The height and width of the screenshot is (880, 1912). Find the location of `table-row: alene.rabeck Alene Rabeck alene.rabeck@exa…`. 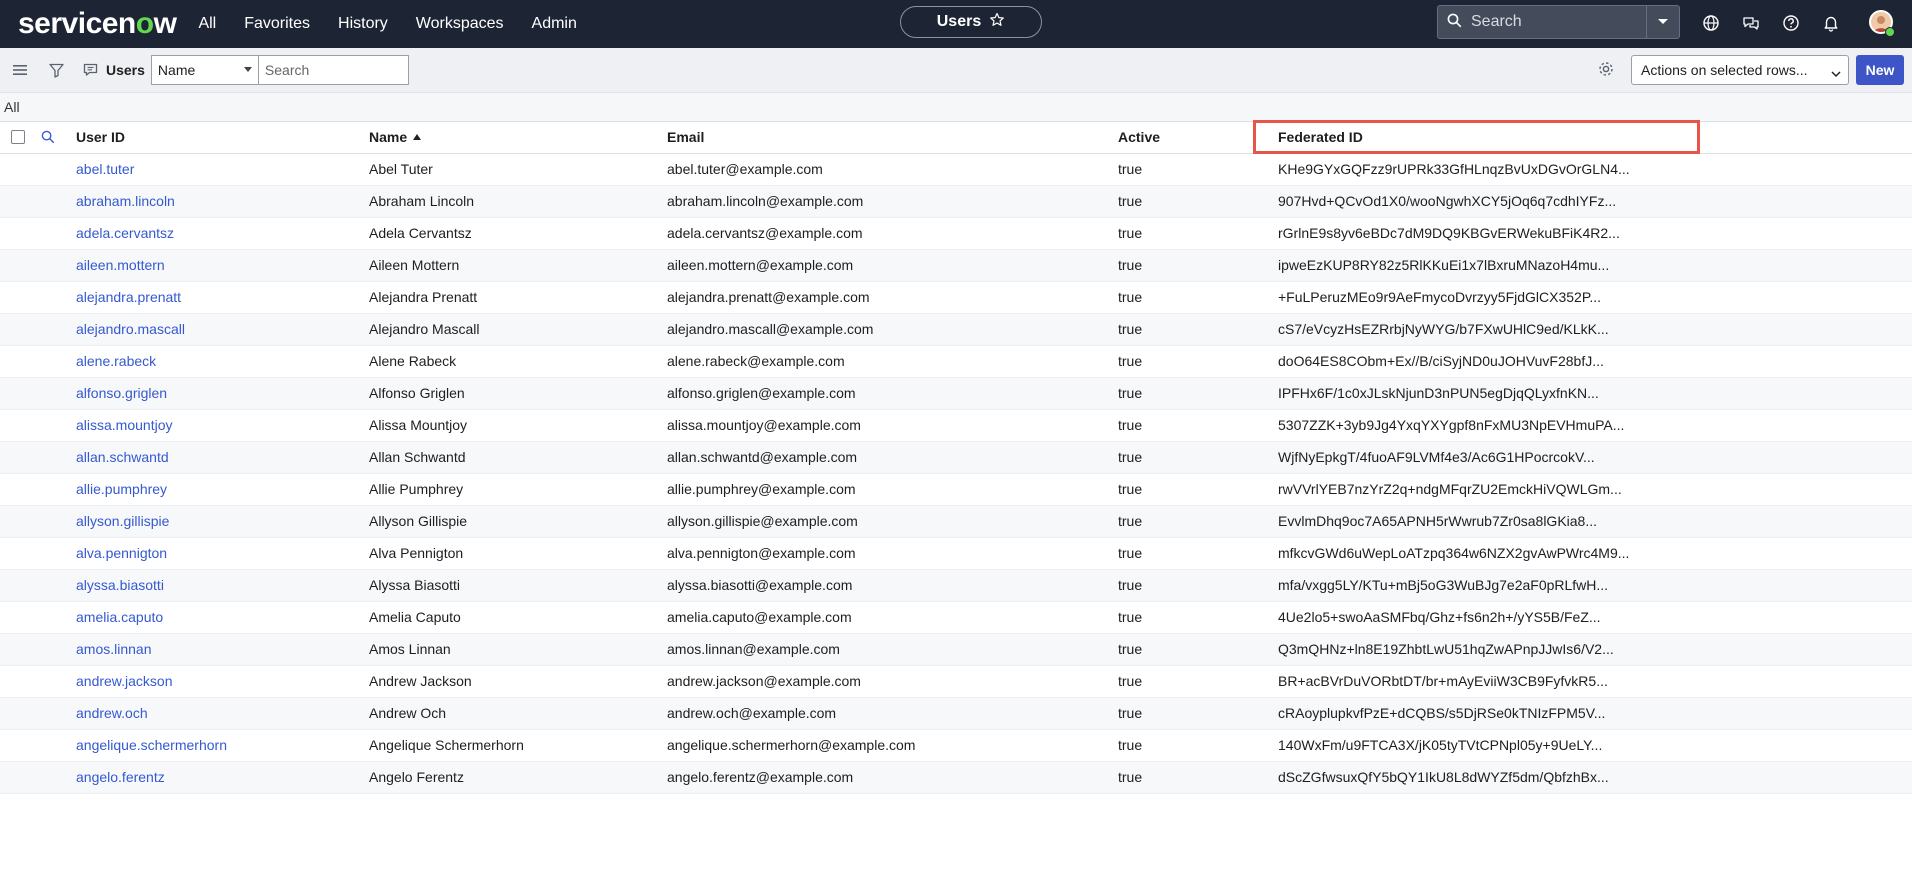

table-row: alene.rabeck Alene Rabeck alene.rabeck@exa… is located at coordinates (956, 362).